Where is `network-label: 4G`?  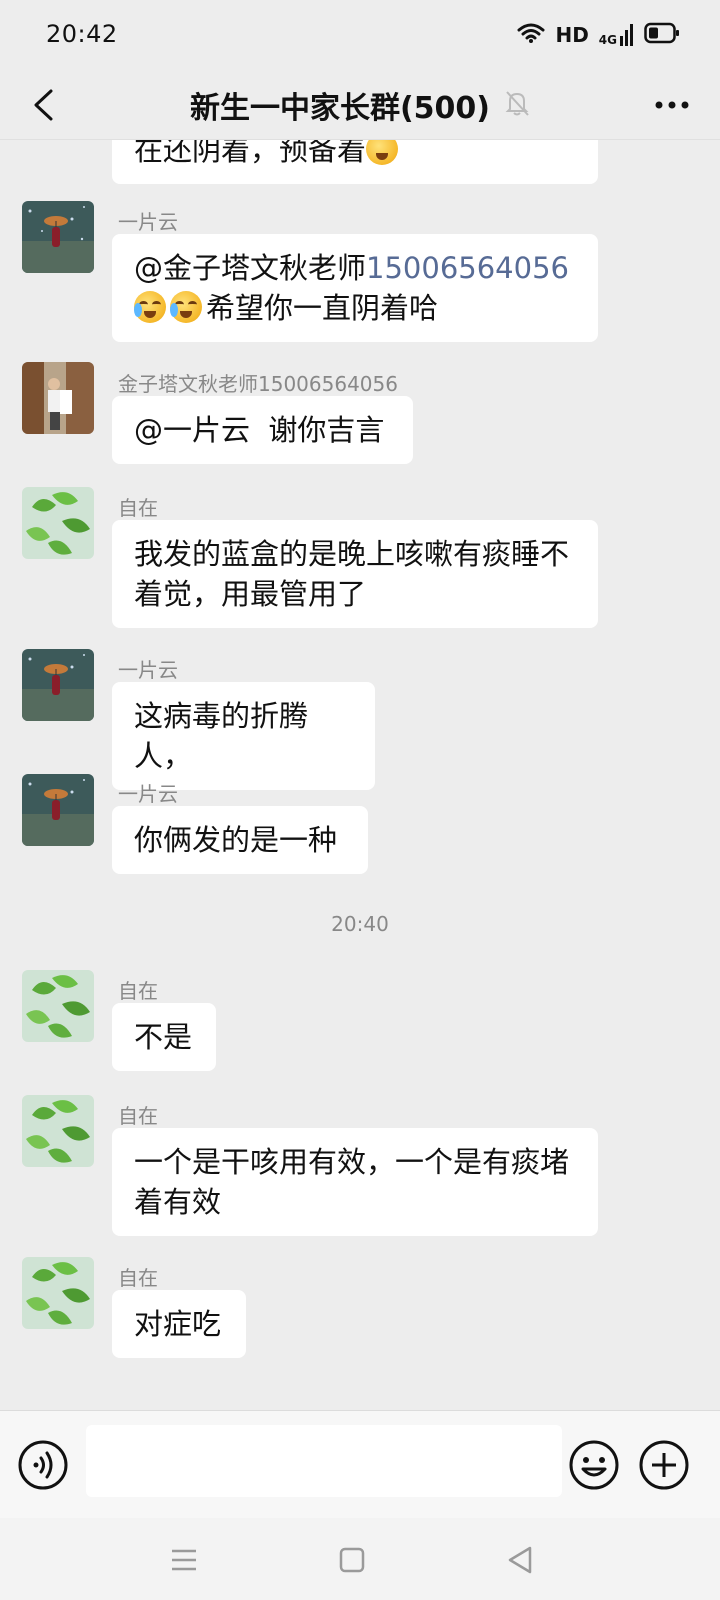
network-label: 4G is located at coordinates (607, 40).